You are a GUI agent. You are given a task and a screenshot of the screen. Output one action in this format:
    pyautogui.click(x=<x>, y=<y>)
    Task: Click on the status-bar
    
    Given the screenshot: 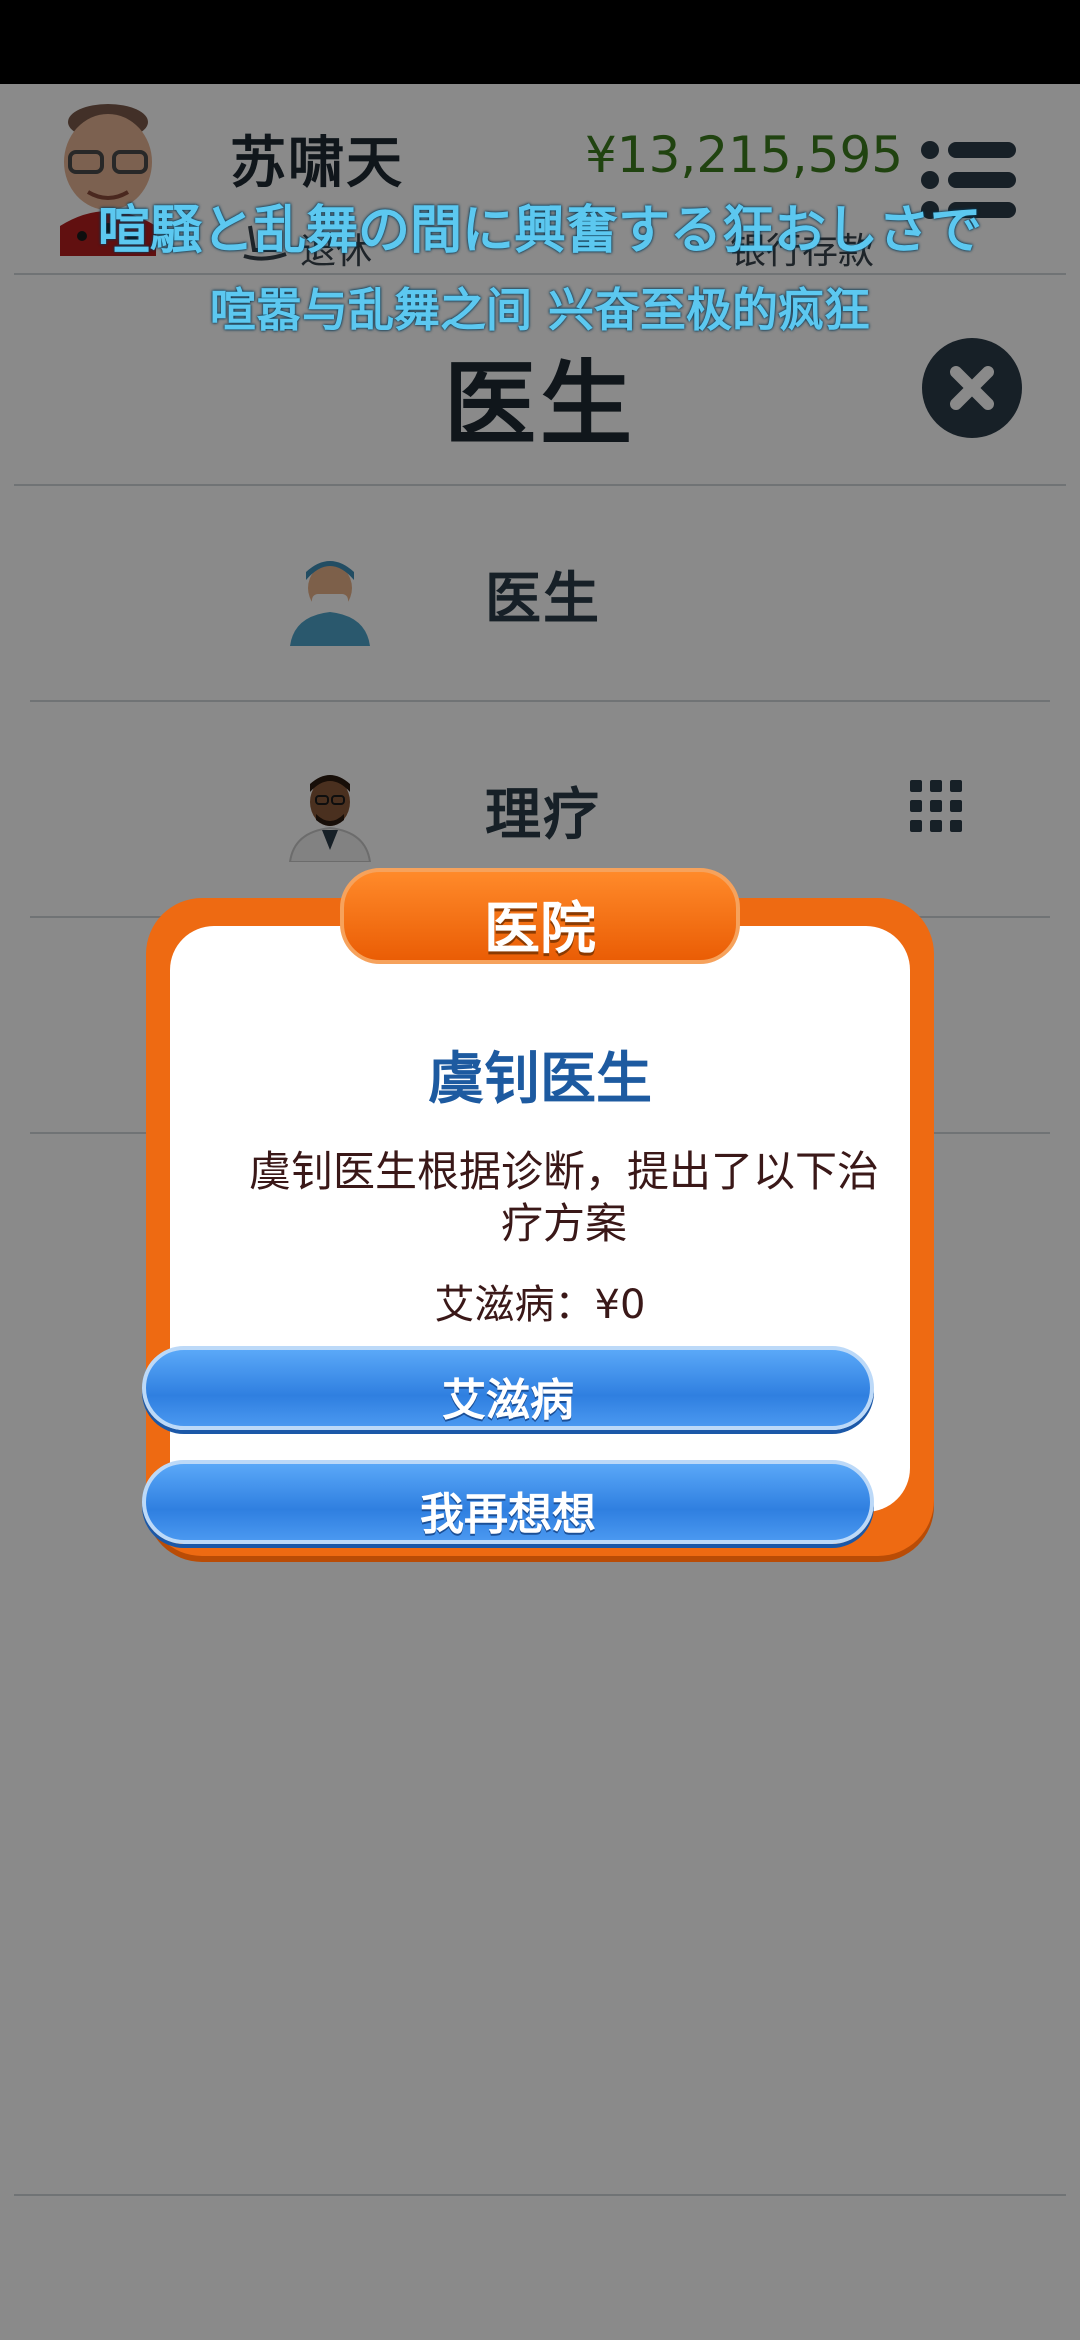 What is the action you would take?
    pyautogui.click(x=540, y=42)
    